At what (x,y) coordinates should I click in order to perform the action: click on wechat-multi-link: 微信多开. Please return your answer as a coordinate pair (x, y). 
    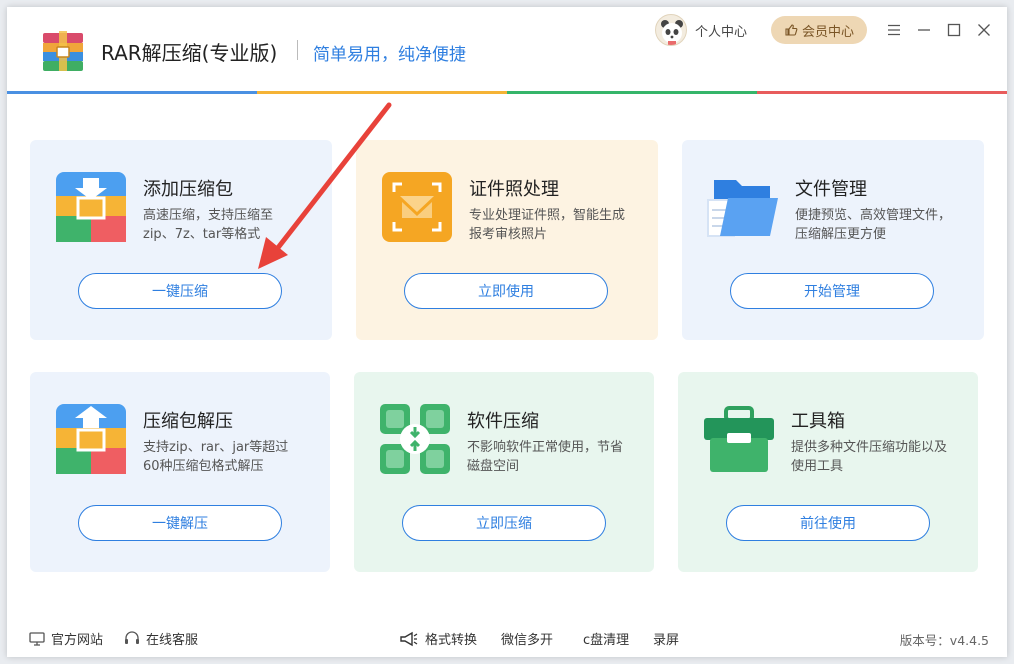
    Looking at the image, I should click on (527, 638).